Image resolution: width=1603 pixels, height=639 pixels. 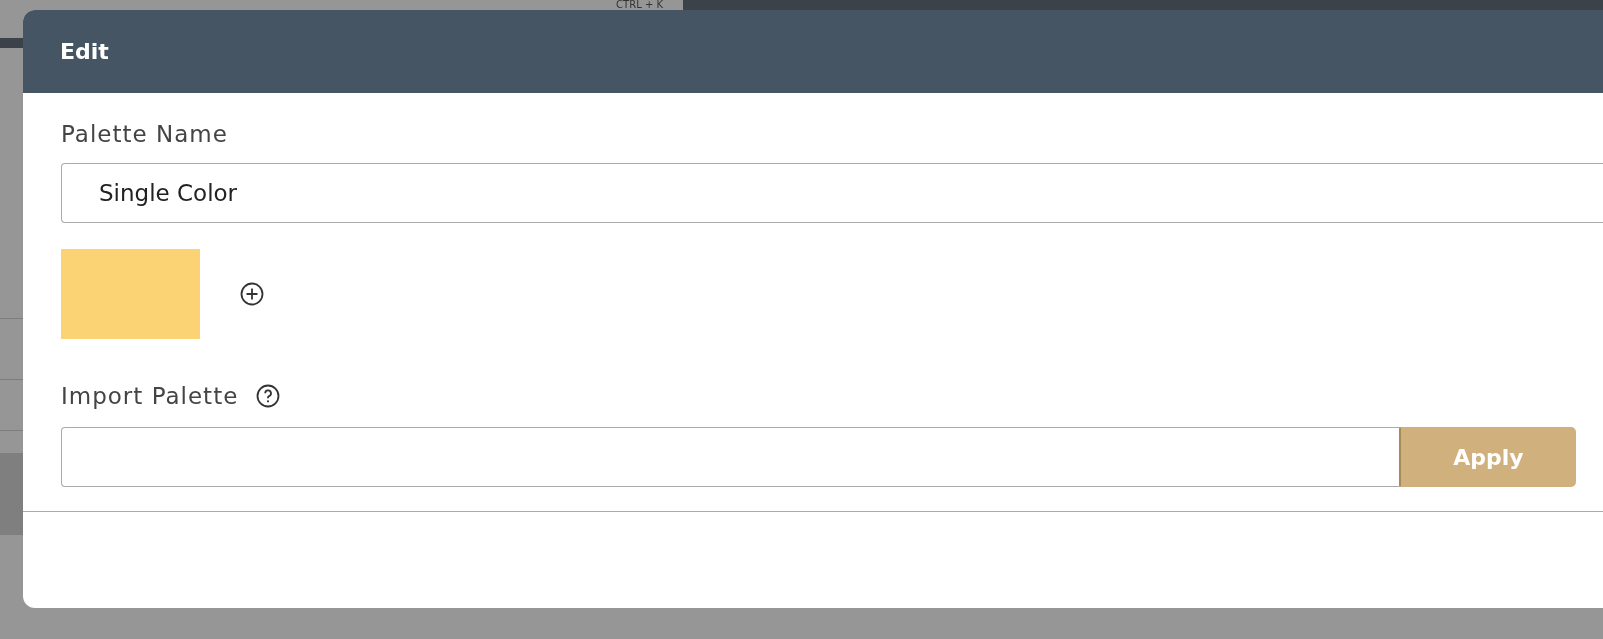 What do you see at coordinates (84, 51) in the screenshot?
I see `dialog-title: Edit` at bounding box center [84, 51].